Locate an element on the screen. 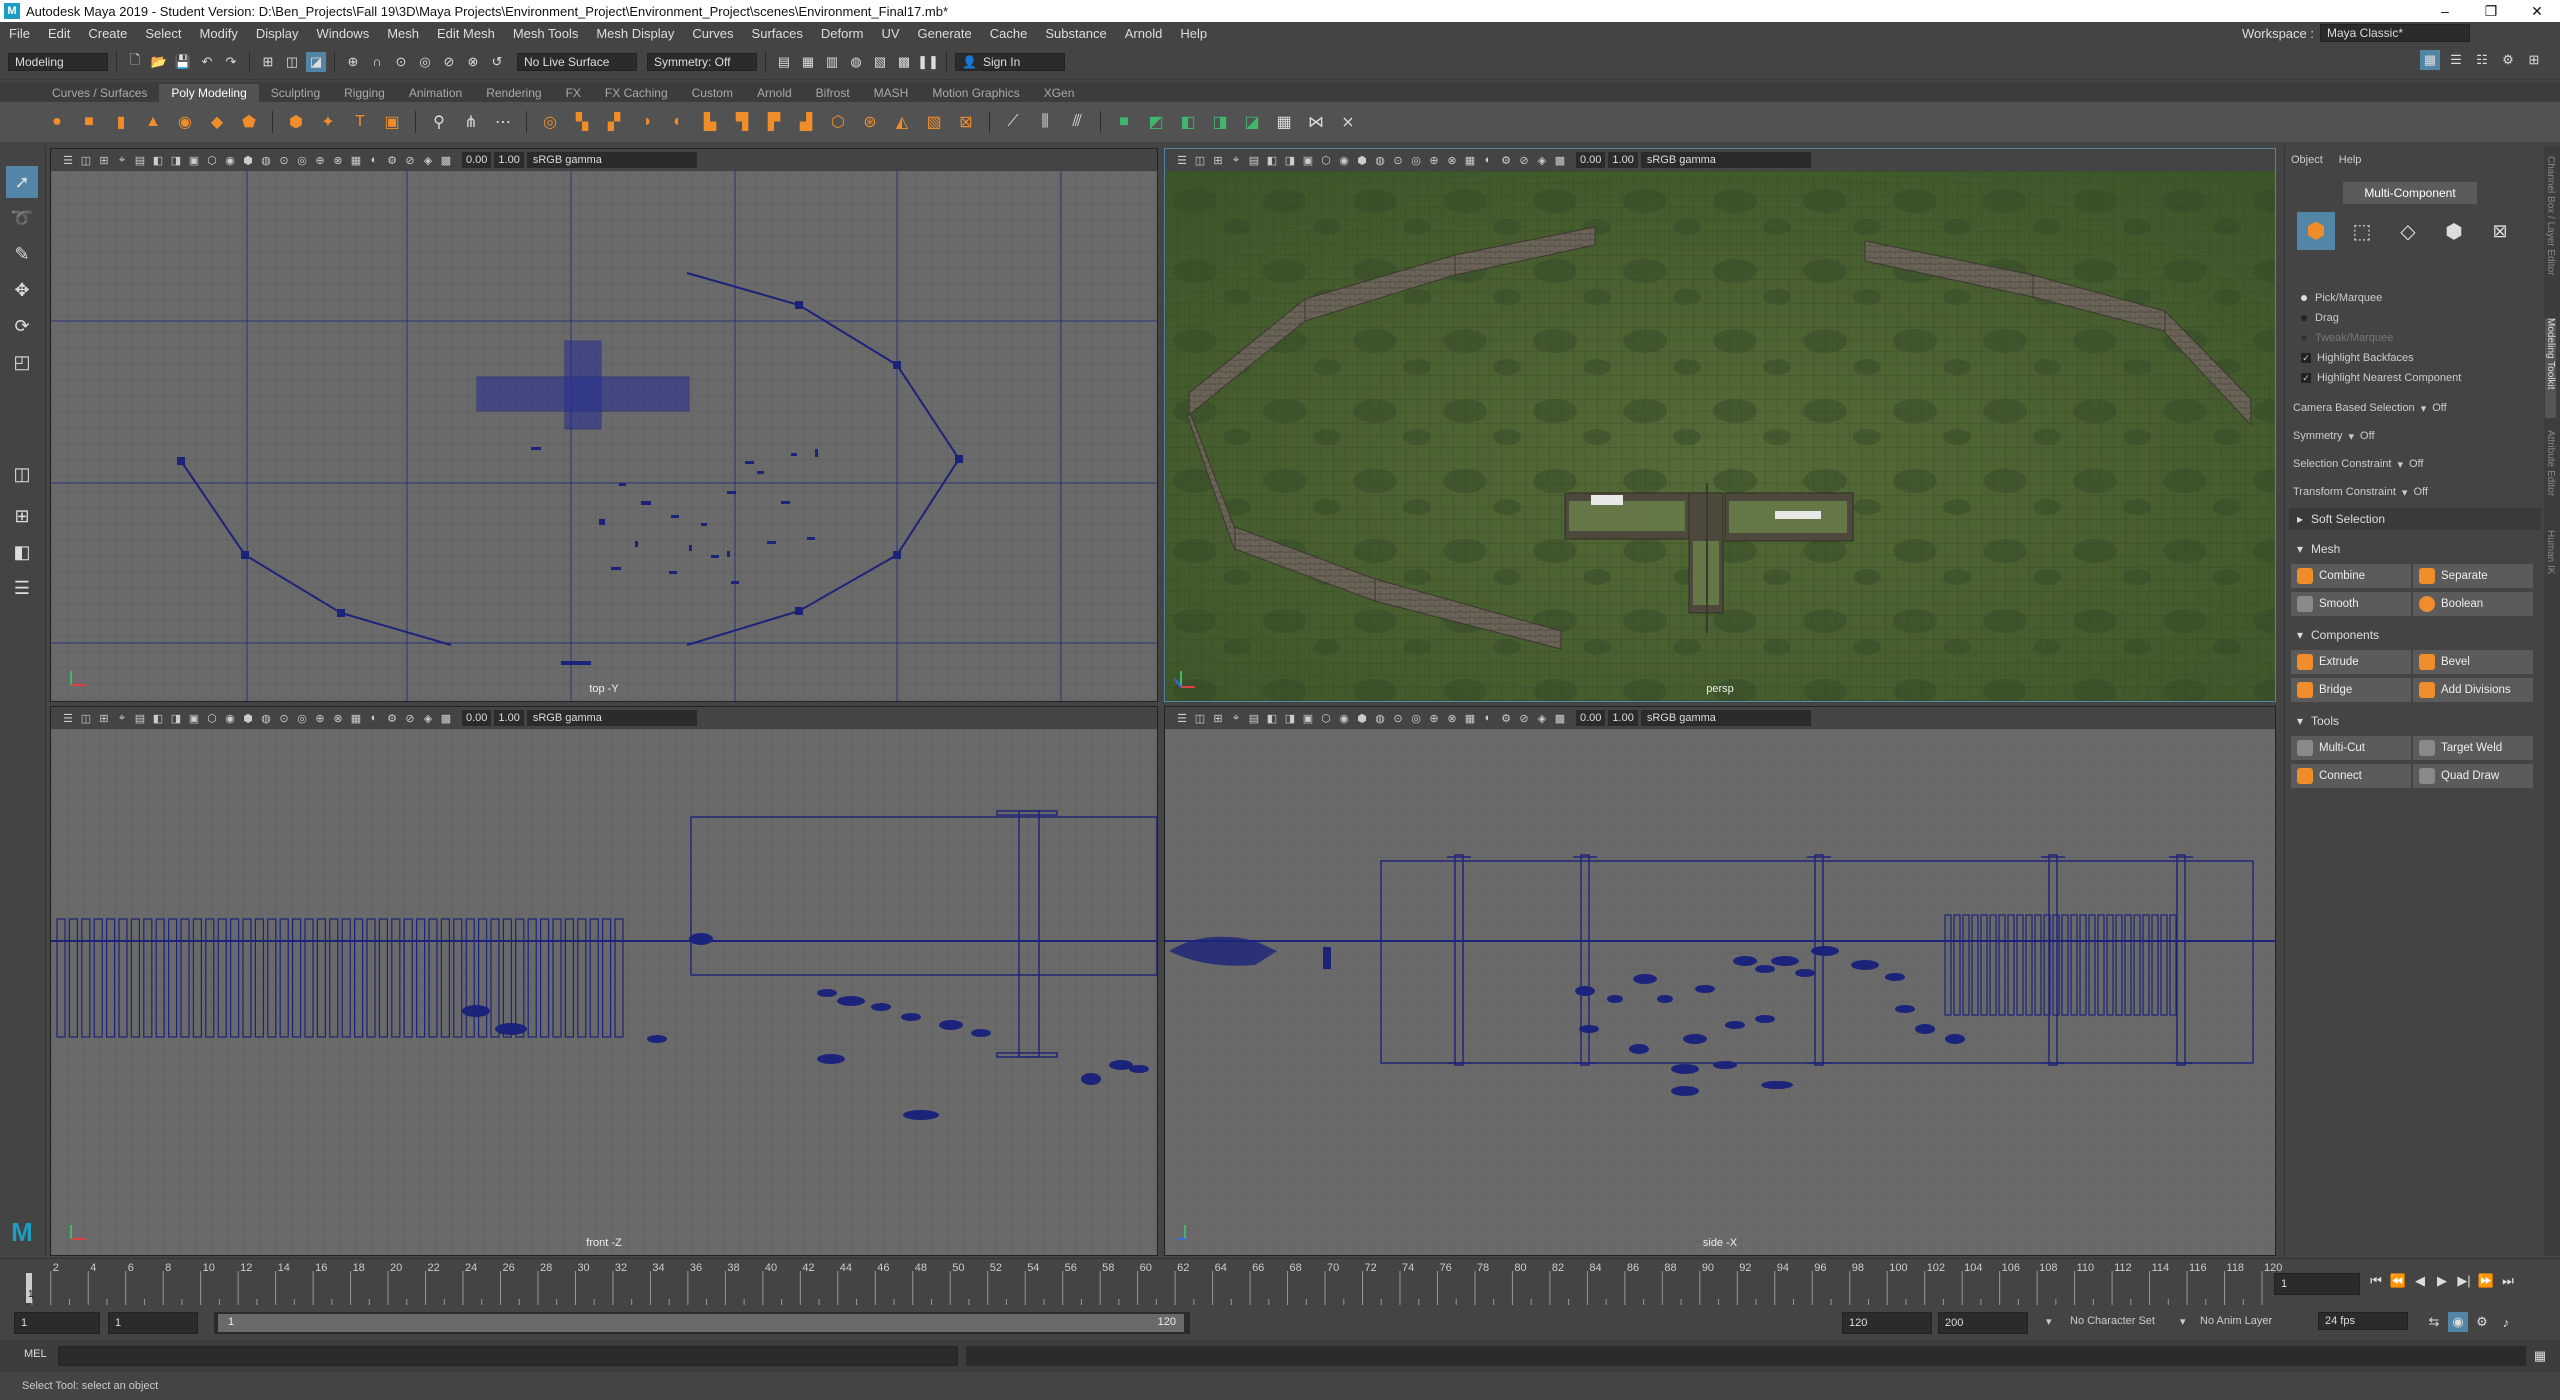 The width and height of the screenshot is (2560, 1400). fps-dropdown: 24 fps is located at coordinates (2363, 1321).